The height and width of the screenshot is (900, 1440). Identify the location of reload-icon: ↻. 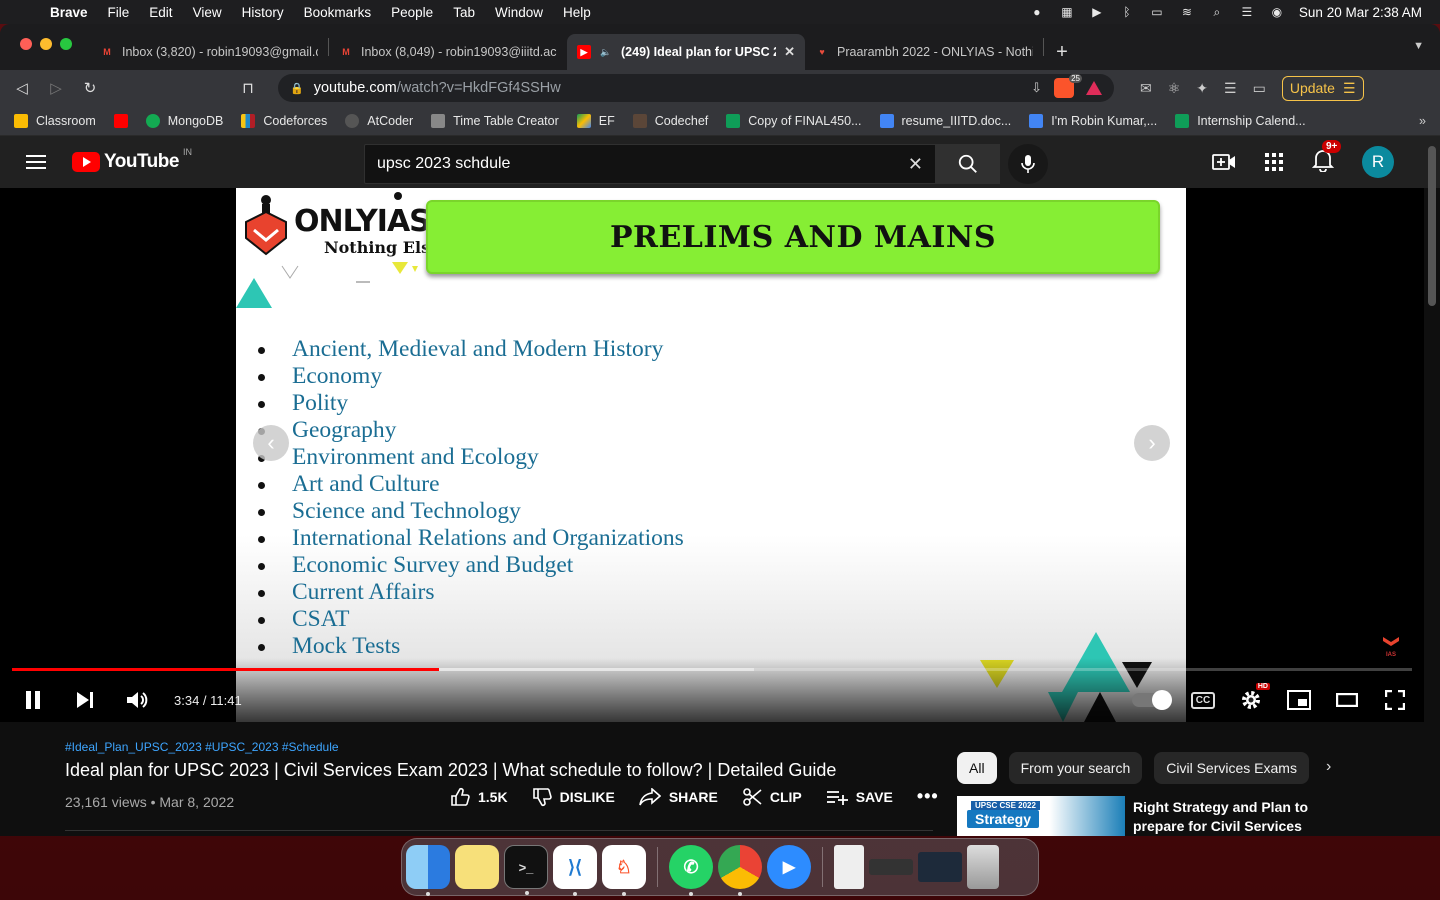
(90, 88).